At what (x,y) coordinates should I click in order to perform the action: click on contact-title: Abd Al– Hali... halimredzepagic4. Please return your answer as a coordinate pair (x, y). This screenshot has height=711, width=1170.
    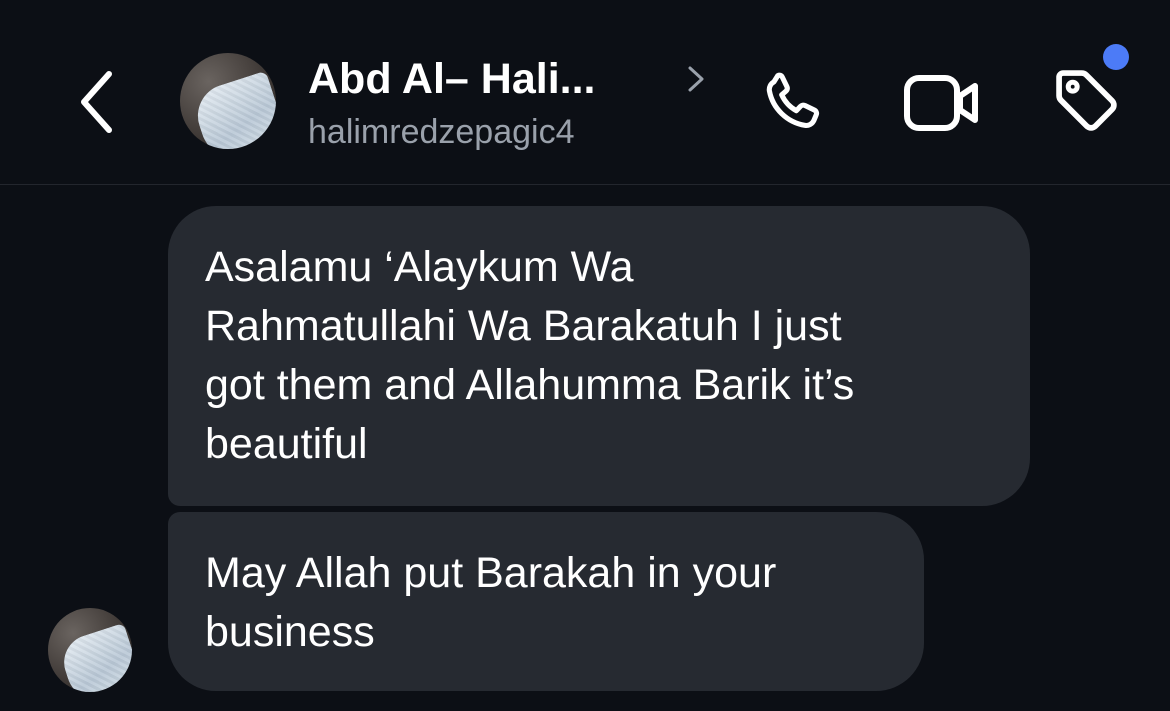
    Looking at the image, I should click on (518, 103).